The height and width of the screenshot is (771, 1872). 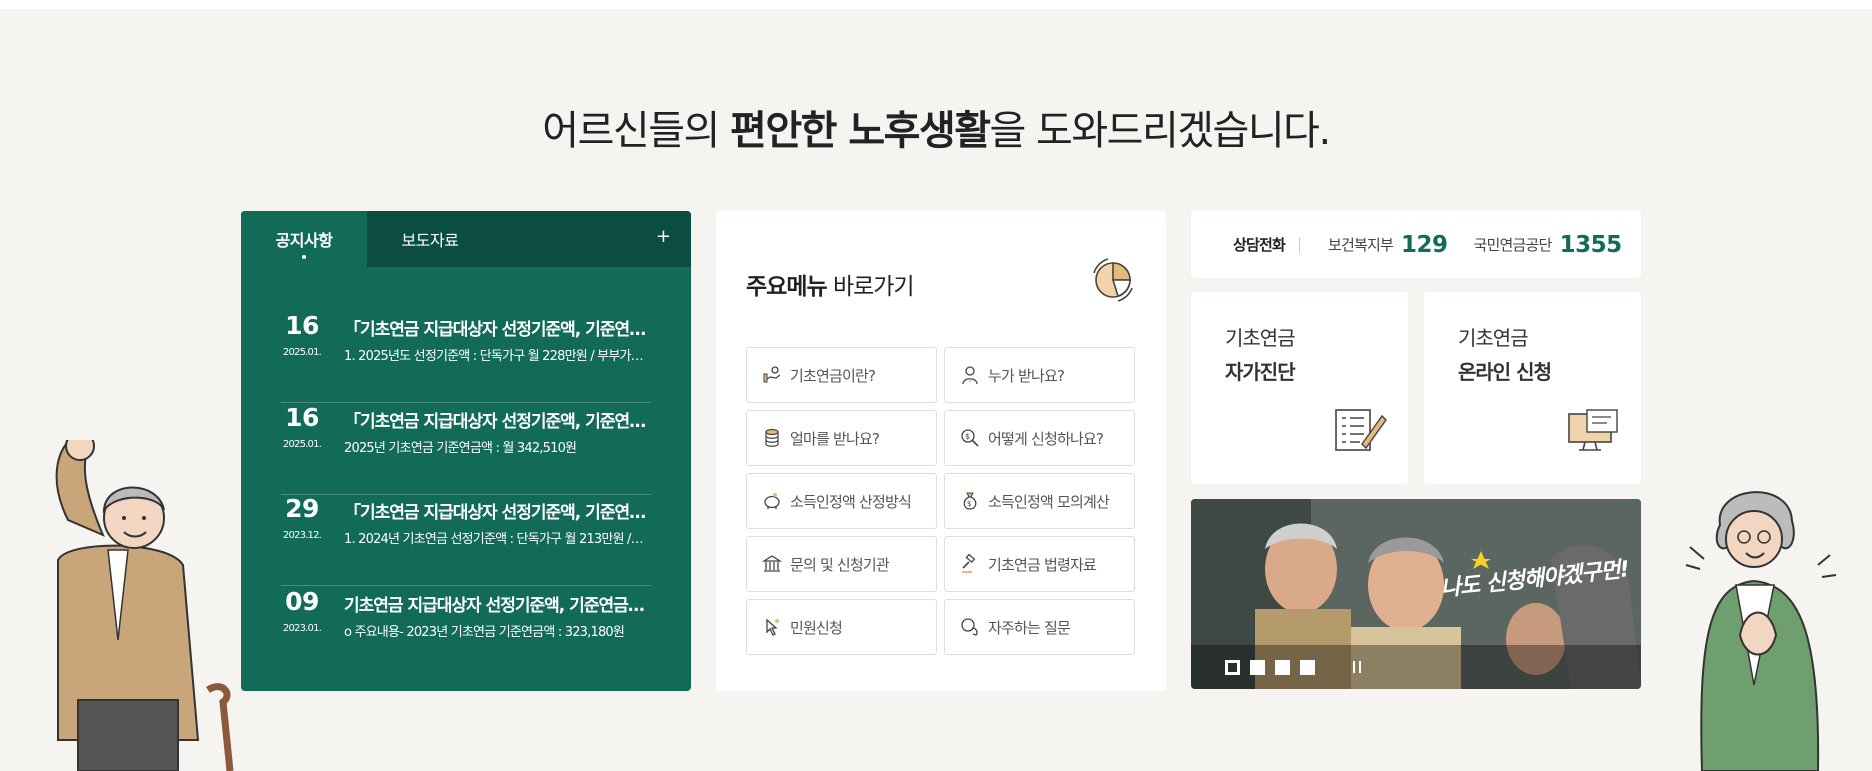 What do you see at coordinates (816, 627) in the screenshot?
I see `quick-item-label: 민원신청` at bounding box center [816, 627].